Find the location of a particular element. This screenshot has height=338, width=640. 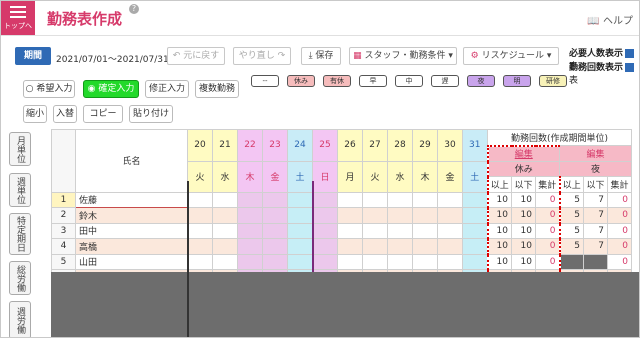

confirm-input-button: ◉ 確定入力 is located at coordinates (111, 89).